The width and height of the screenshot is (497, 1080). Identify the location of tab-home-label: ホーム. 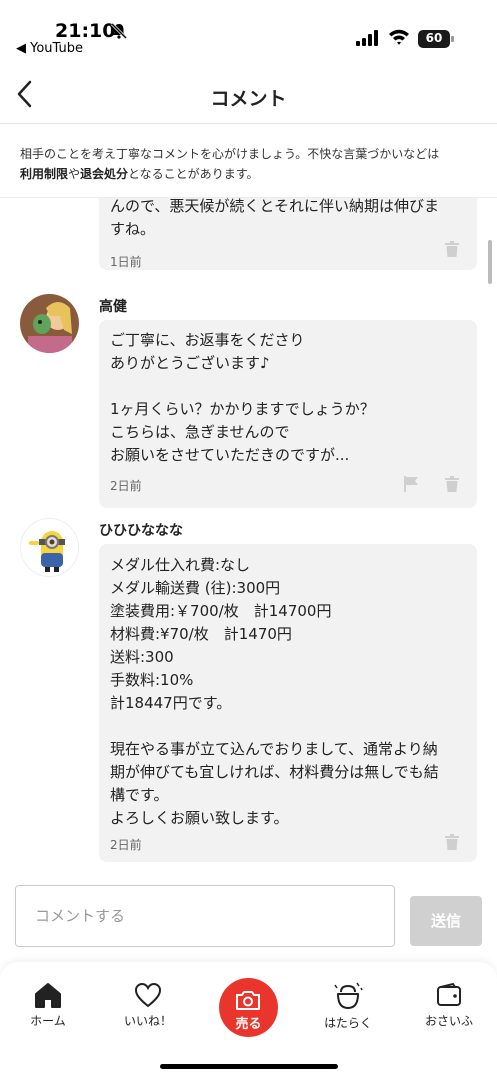
(48, 1021).